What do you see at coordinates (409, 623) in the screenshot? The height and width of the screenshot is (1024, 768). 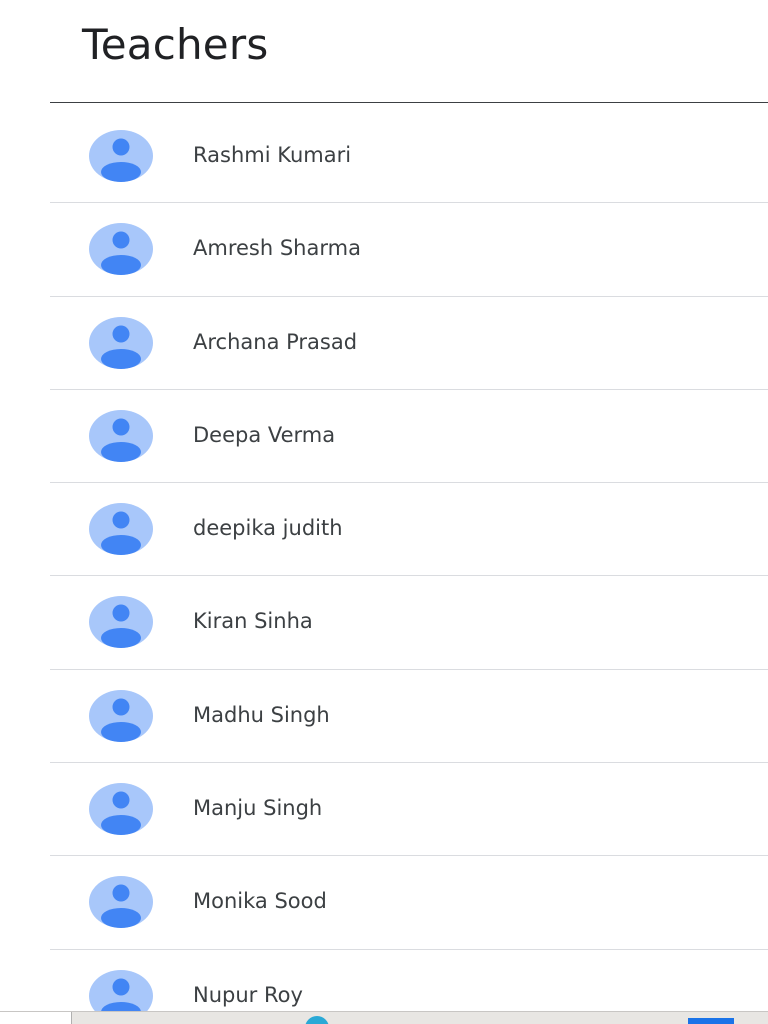 I see `teacher-row: Kiran Sinha` at bounding box center [409, 623].